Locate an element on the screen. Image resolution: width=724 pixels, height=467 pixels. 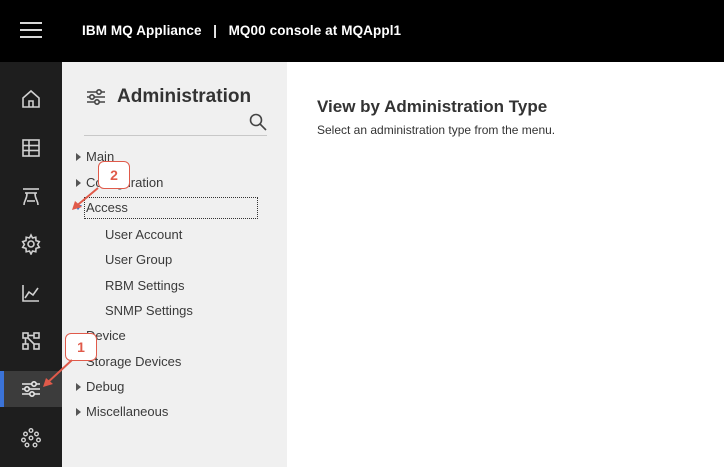
home-icon is located at coordinates (31, 98).